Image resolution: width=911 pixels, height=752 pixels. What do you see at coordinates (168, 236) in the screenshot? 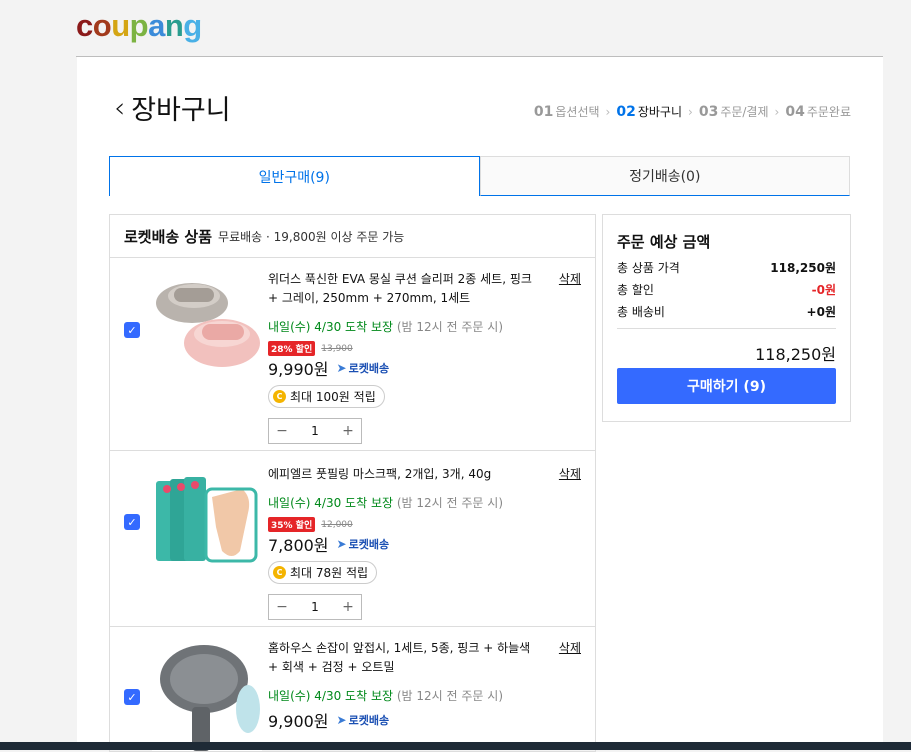
I see `rocket-delivery-title: 로켓배송 상품` at bounding box center [168, 236].